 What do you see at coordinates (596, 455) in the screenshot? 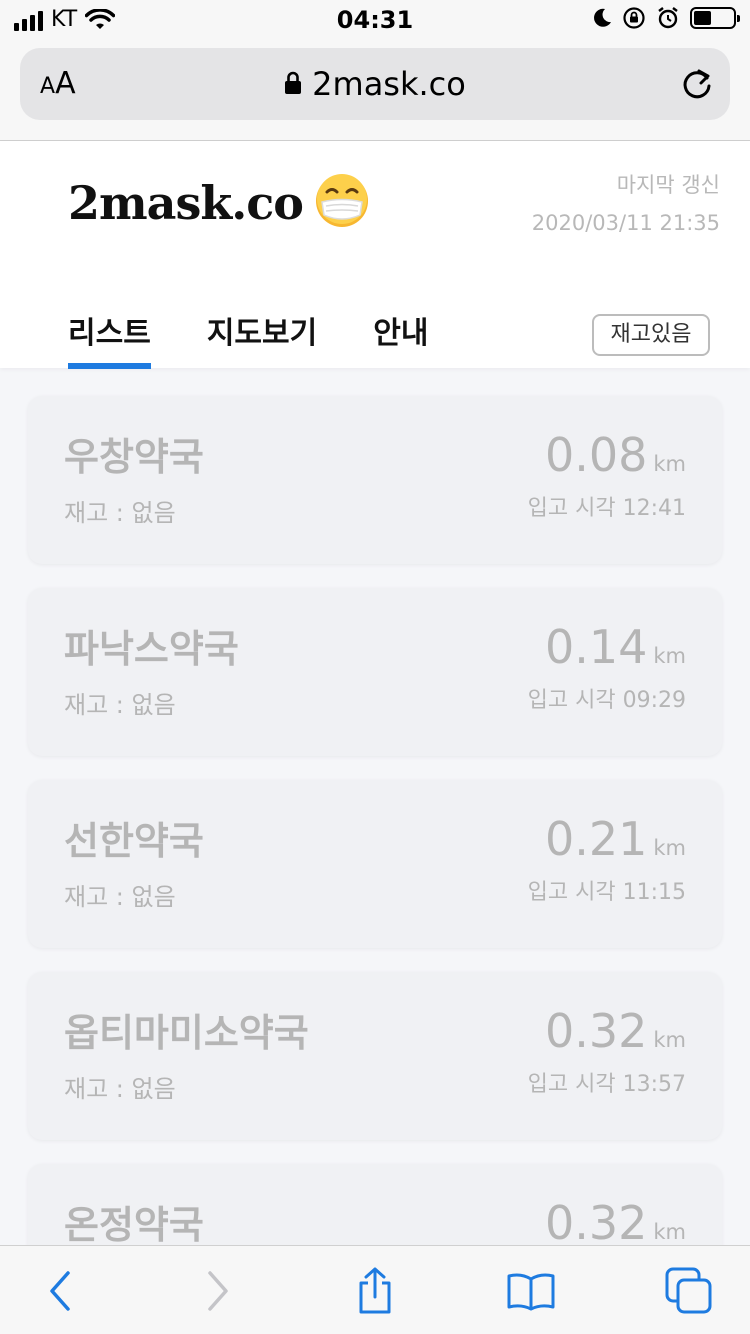
I see `distance-value: 0.08` at bounding box center [596, 455].